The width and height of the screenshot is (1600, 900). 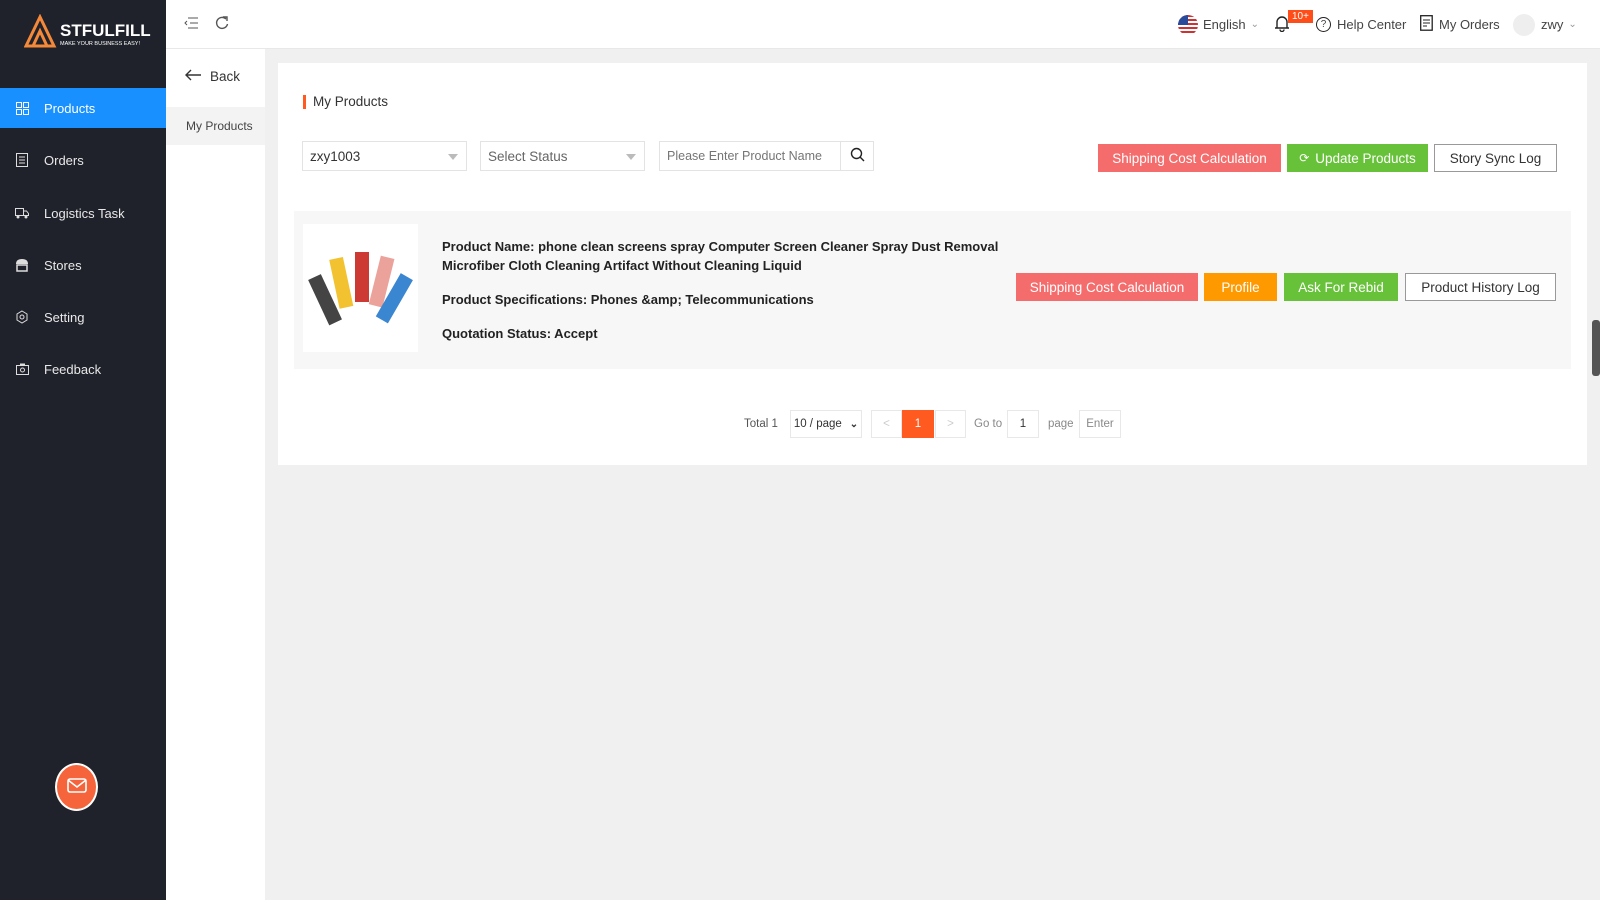 What do you see at coordinates (22, 317) in the screenshot?
I see `gear-icon` at bounding box center [22, 317].